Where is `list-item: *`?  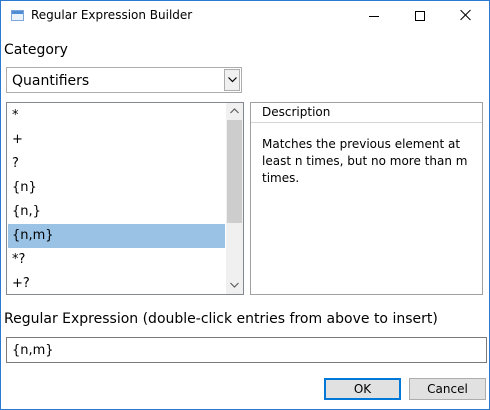 list-item: * is located at coordinates (116, 116).